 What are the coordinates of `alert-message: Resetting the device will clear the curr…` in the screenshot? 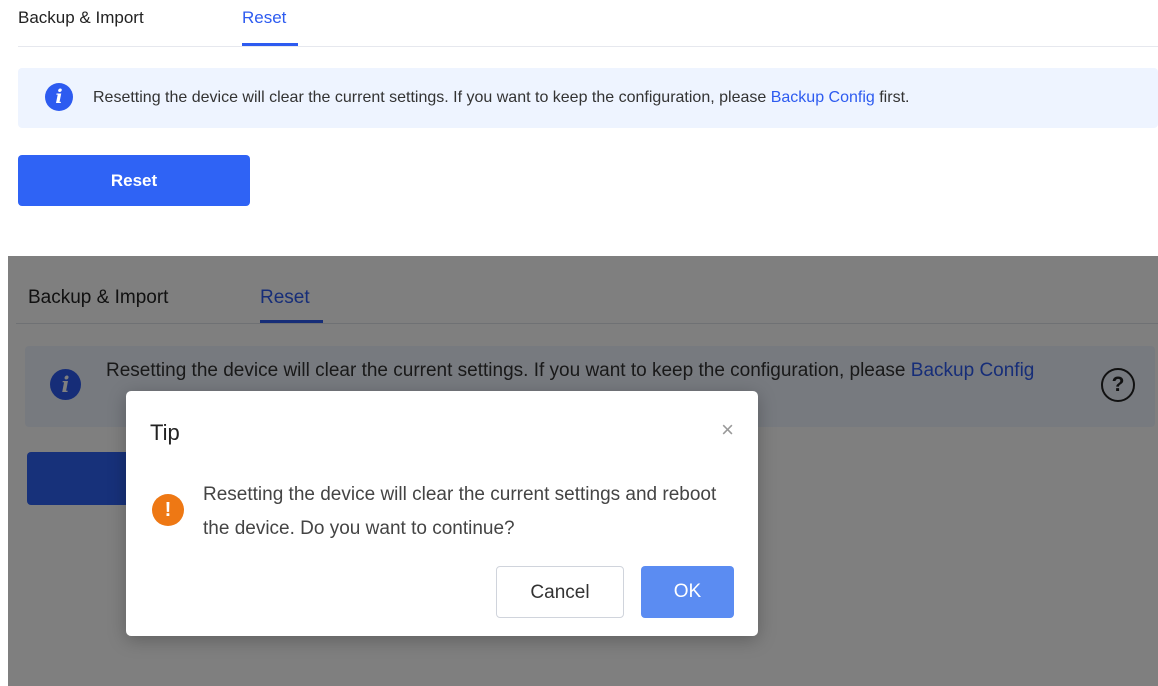 It's located at (501, 98).